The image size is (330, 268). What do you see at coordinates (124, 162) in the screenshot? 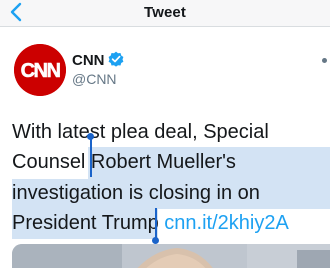
I see `tweet-text-line: Counsel Robert Mueller's` at bounding box center [124, 162].